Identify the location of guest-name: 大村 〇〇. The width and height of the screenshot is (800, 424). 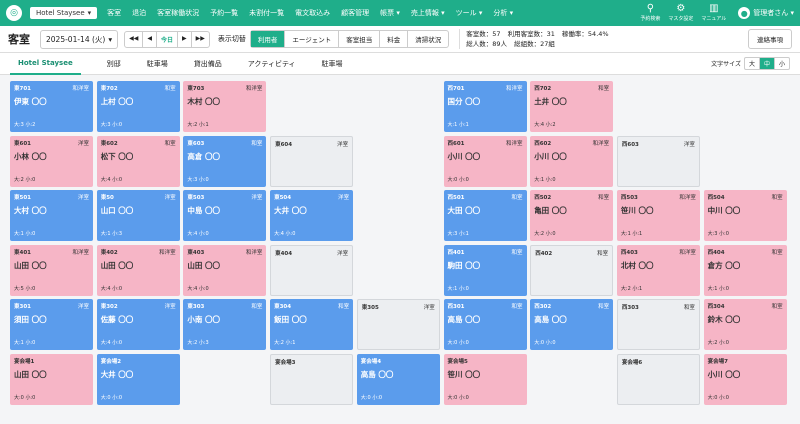
(30, 210).